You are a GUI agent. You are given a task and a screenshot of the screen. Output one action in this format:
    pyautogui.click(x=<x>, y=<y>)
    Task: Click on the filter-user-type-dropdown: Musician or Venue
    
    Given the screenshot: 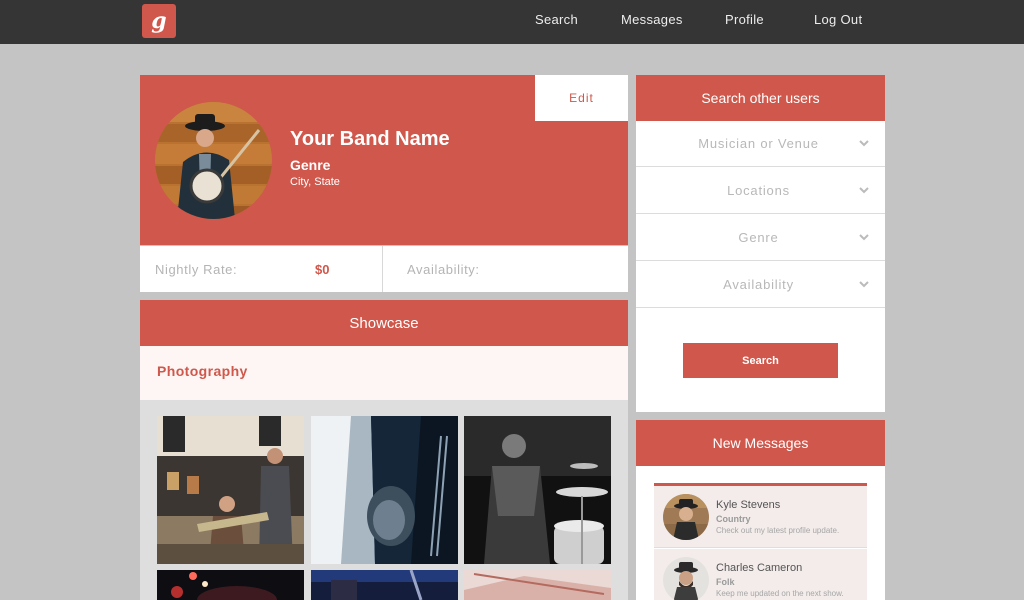 What is the action you would take?
    pyautogui.click(x=760, y=144)
    